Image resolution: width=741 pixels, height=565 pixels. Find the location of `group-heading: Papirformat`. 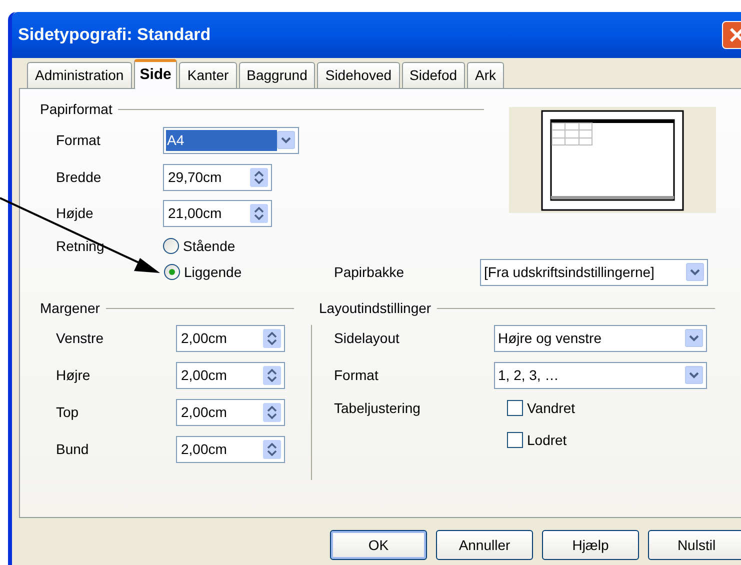

group-heading: Papirformat is located at coordinates (76, 109).